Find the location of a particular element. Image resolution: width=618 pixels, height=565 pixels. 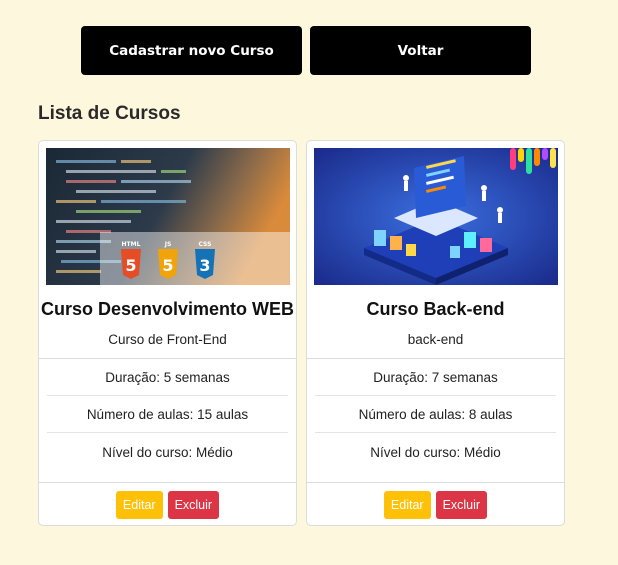

course-duration: Duração: 7 semanas is located at coordinates (435, 377).